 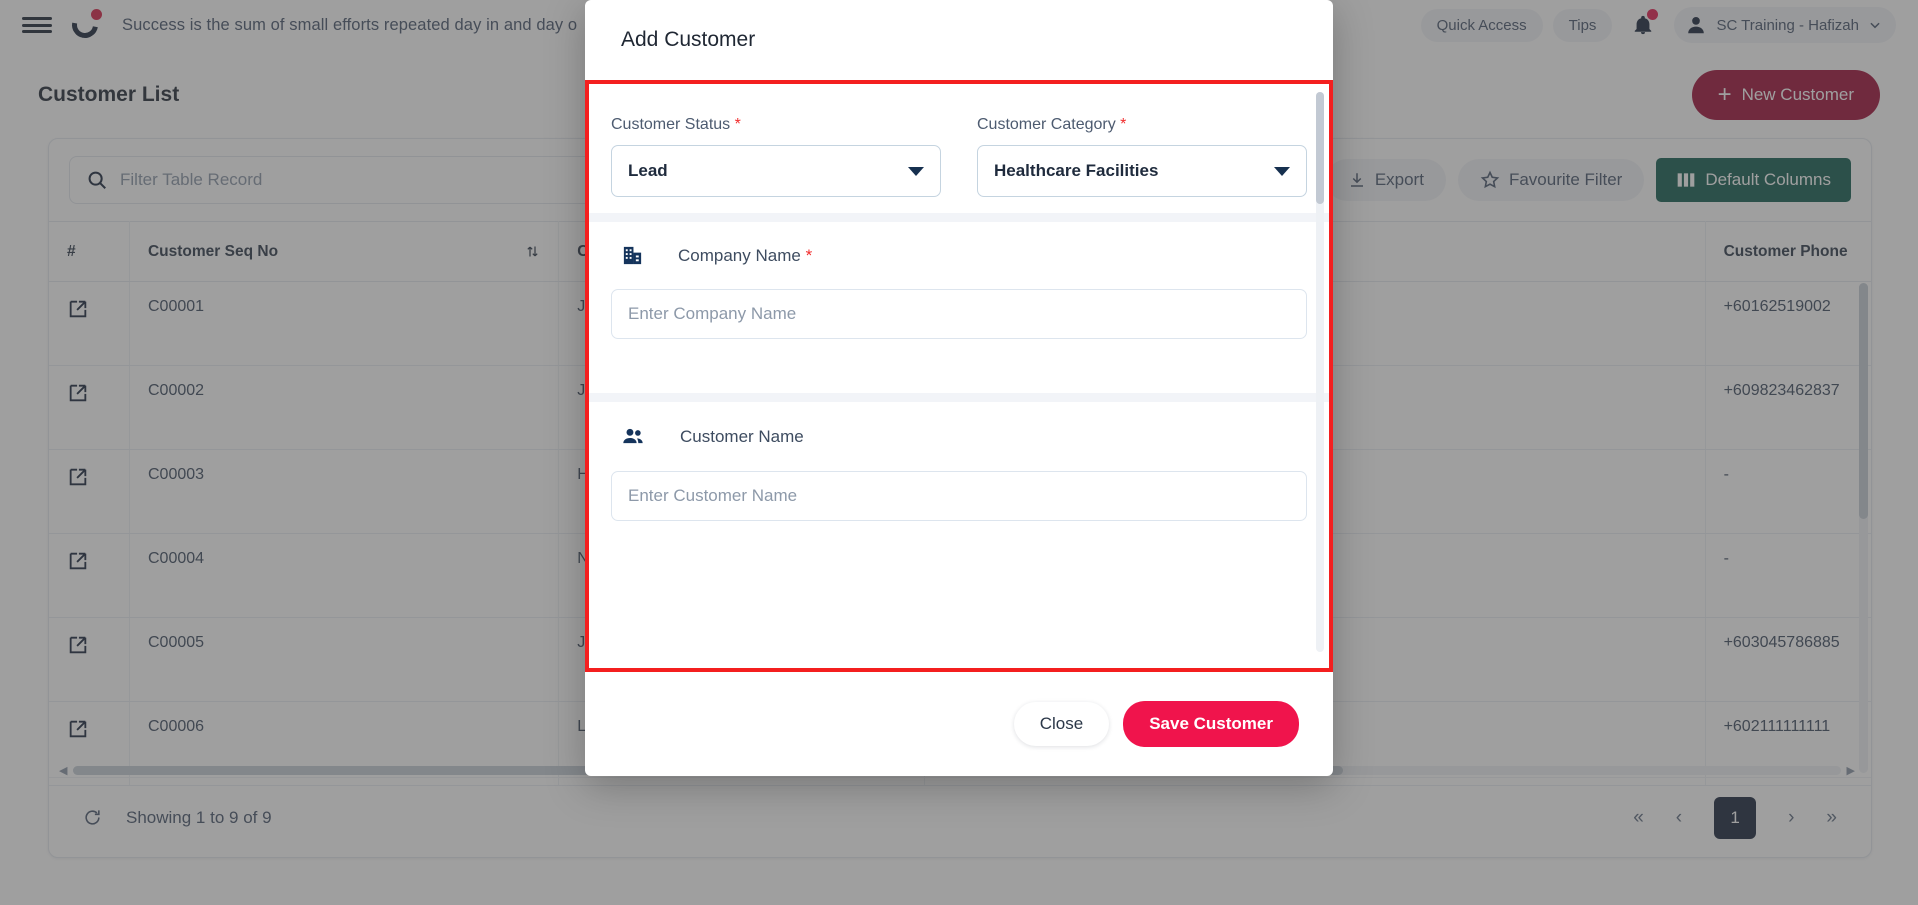 I want to click on customer-name-input, so click(x=959, y=496).